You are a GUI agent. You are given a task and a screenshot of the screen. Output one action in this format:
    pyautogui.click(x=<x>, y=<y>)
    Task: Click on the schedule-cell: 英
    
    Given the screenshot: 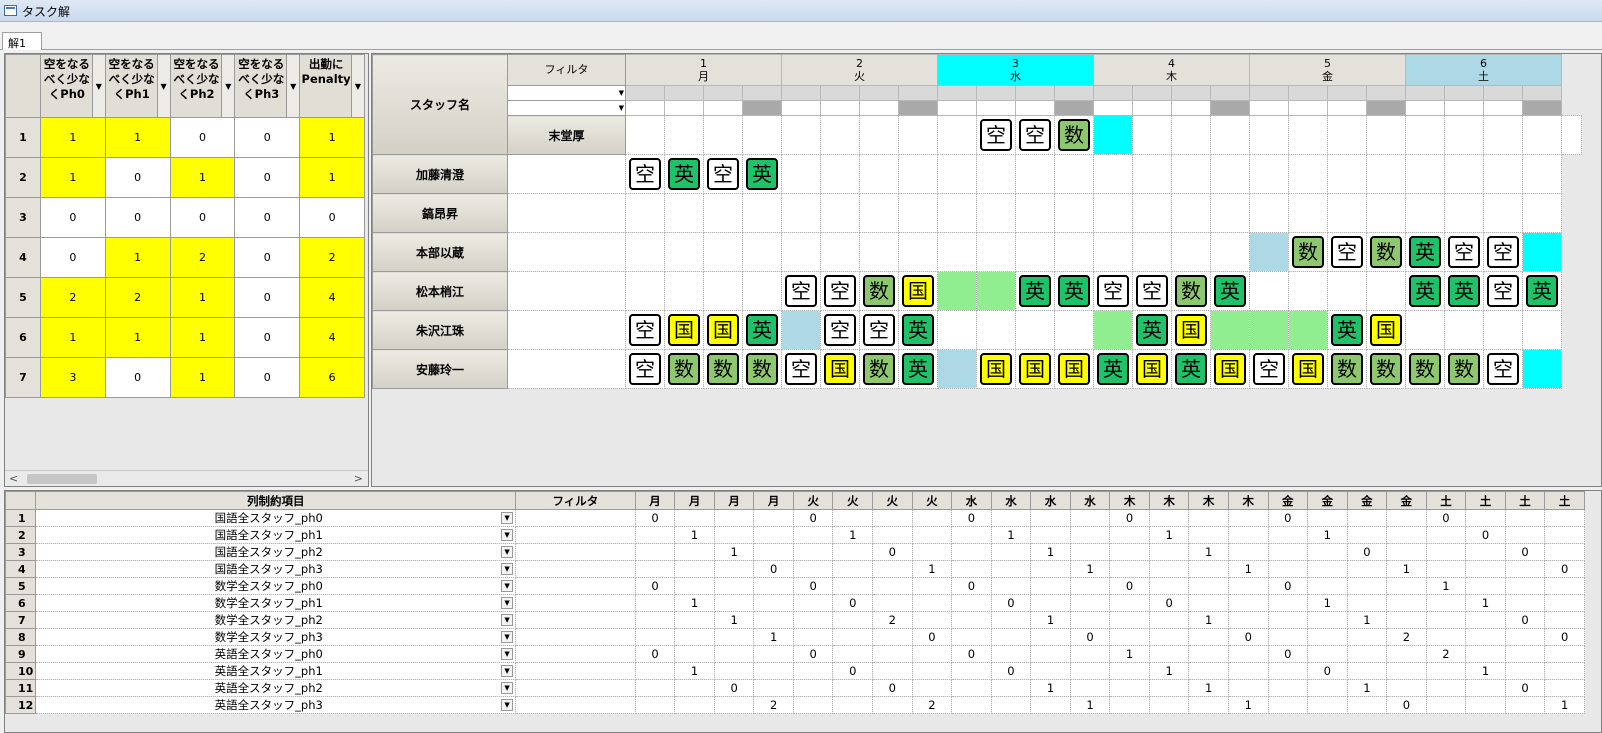 What is the action you would take?
    pyautogui.click(x=684, y=174)
    